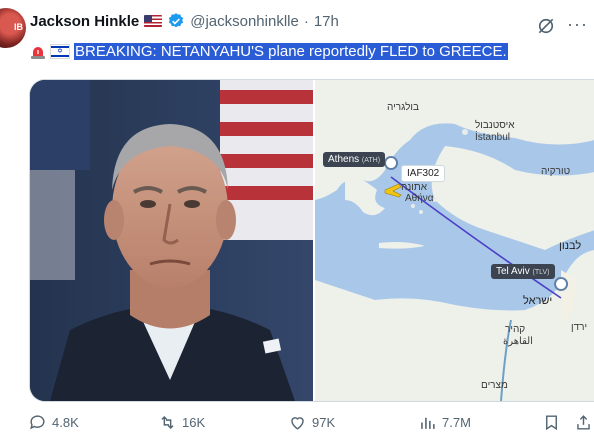 Image resolution: width=594 pixels, height=438 pixels. What do you see at coordinates (244, 21) in the screenshot?
I see `author-handle: @jacksonhinklle` at bounding box center [244, 21].